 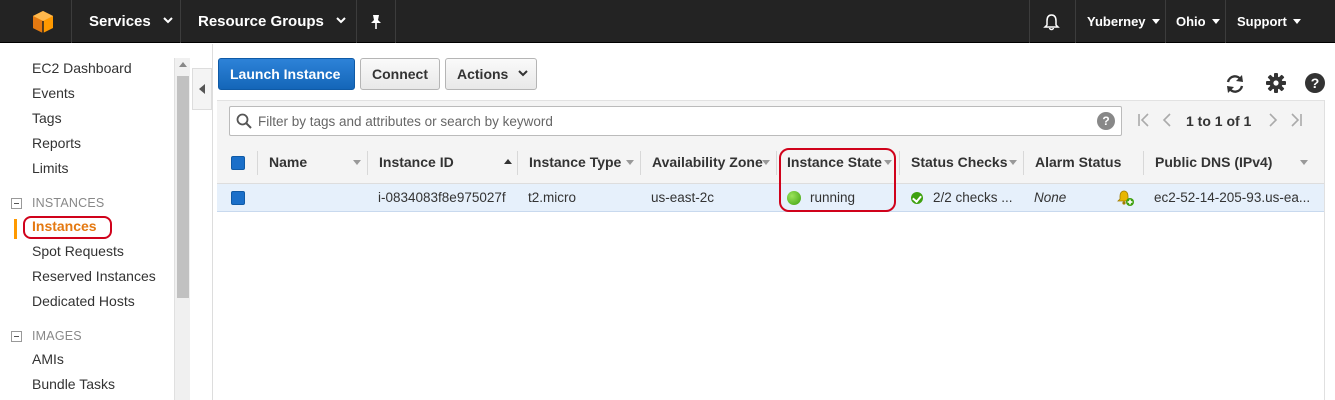 What do you see at coordinates (1116, 21) in the screenshot?
I see `user-label: Yuberney` at bounding box center [1116, 21].